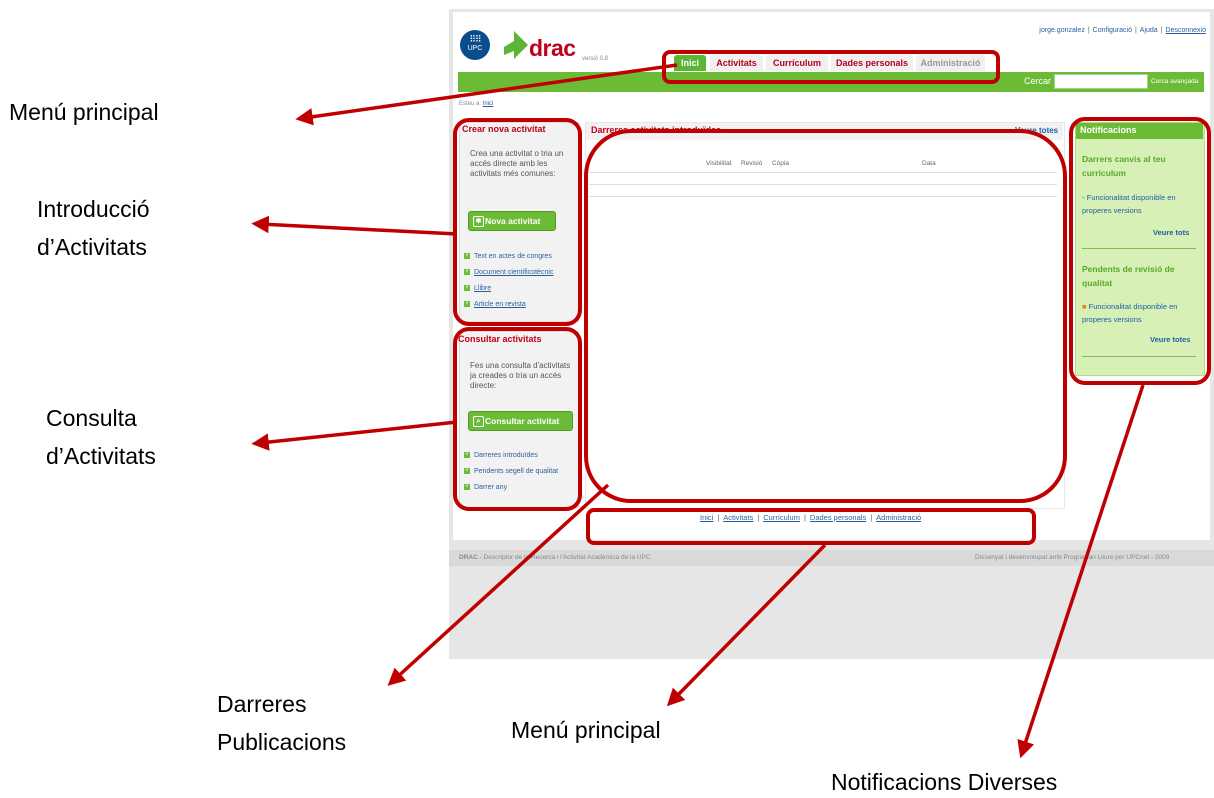 Image resolution: width=1214 pixels, height=798 pixels. Describe the element at coordinates (944, 782) in the screenshot. I see `label-notificacions: Notificacions Diverses` at that location.